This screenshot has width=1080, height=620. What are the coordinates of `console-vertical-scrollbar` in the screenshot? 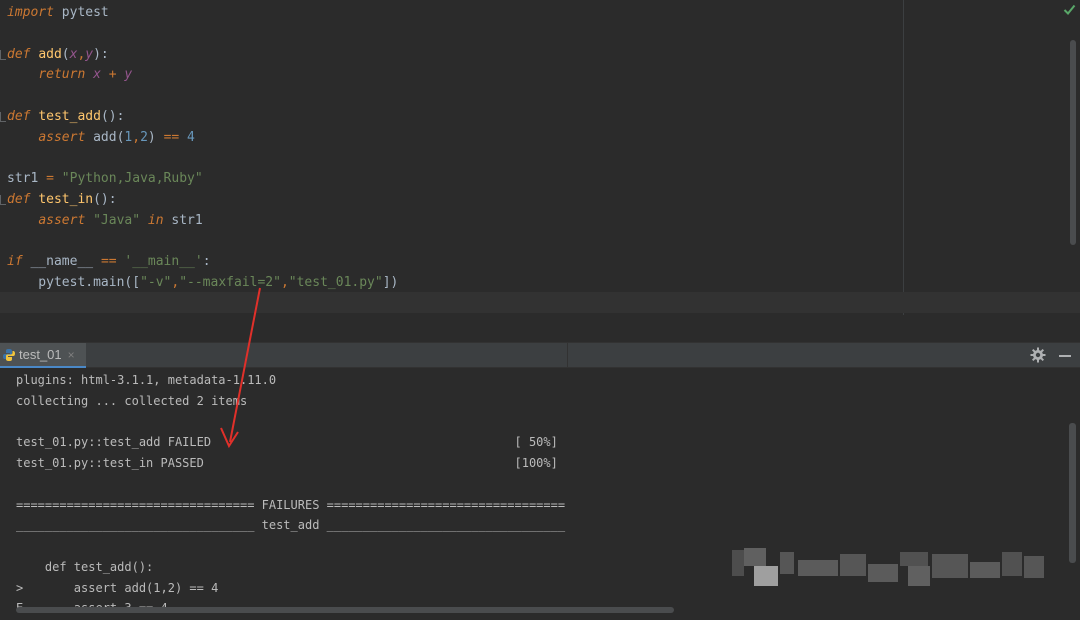 It's located at (1072, 493).